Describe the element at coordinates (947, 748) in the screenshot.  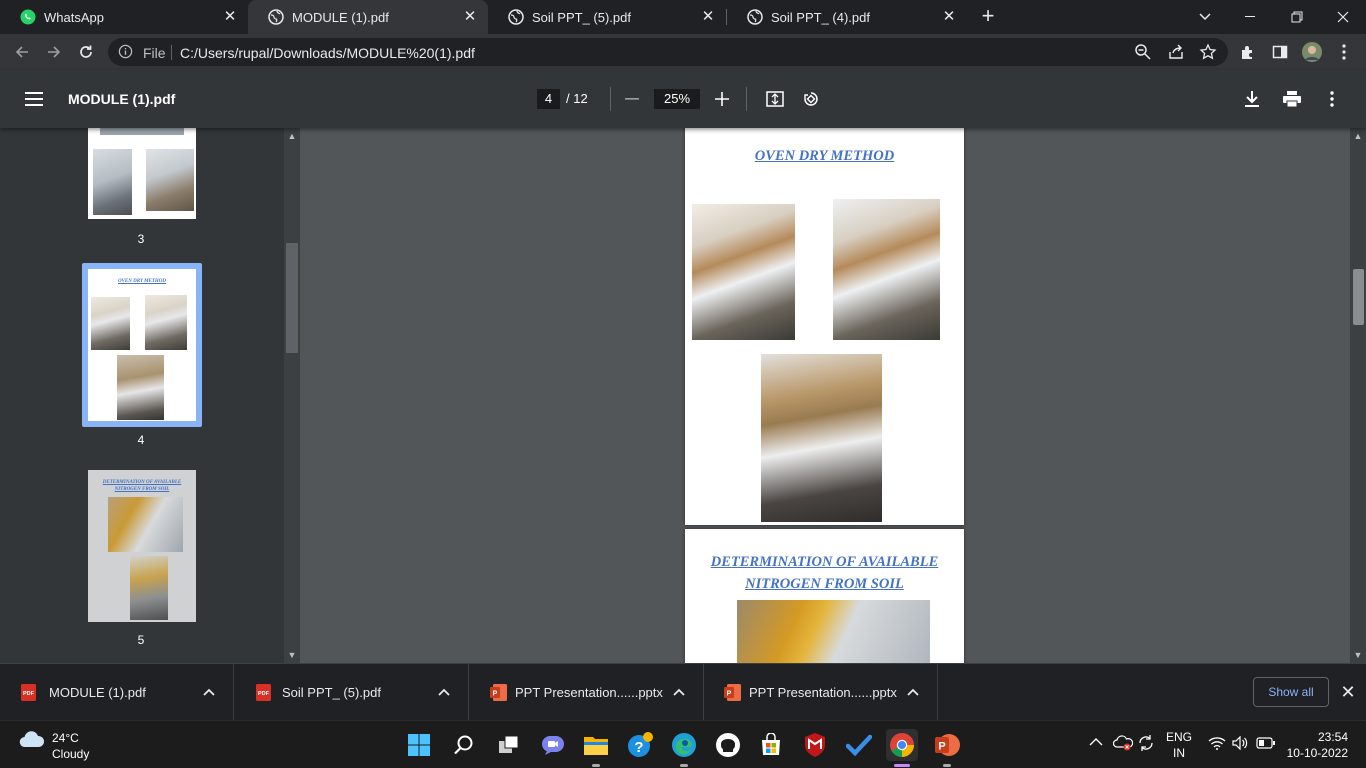
I see `powerpoint-taskbar-icon: P` at that location.